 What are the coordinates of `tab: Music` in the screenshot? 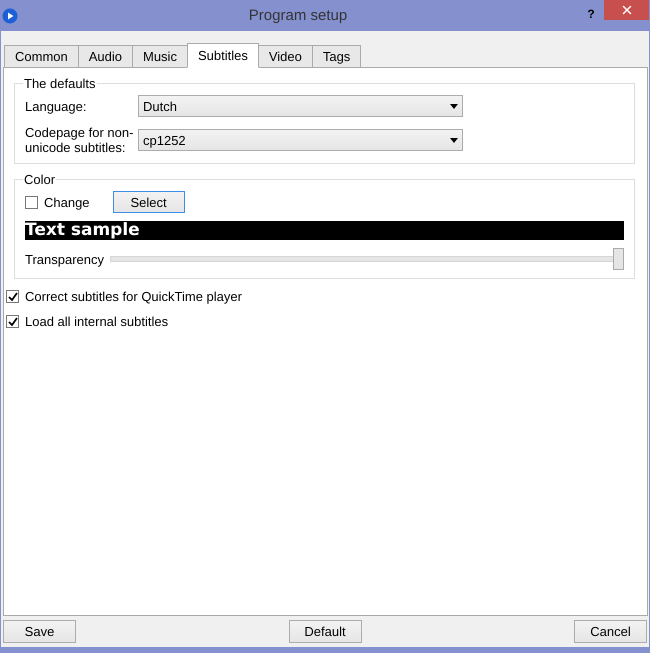 It's located at (160, 56).